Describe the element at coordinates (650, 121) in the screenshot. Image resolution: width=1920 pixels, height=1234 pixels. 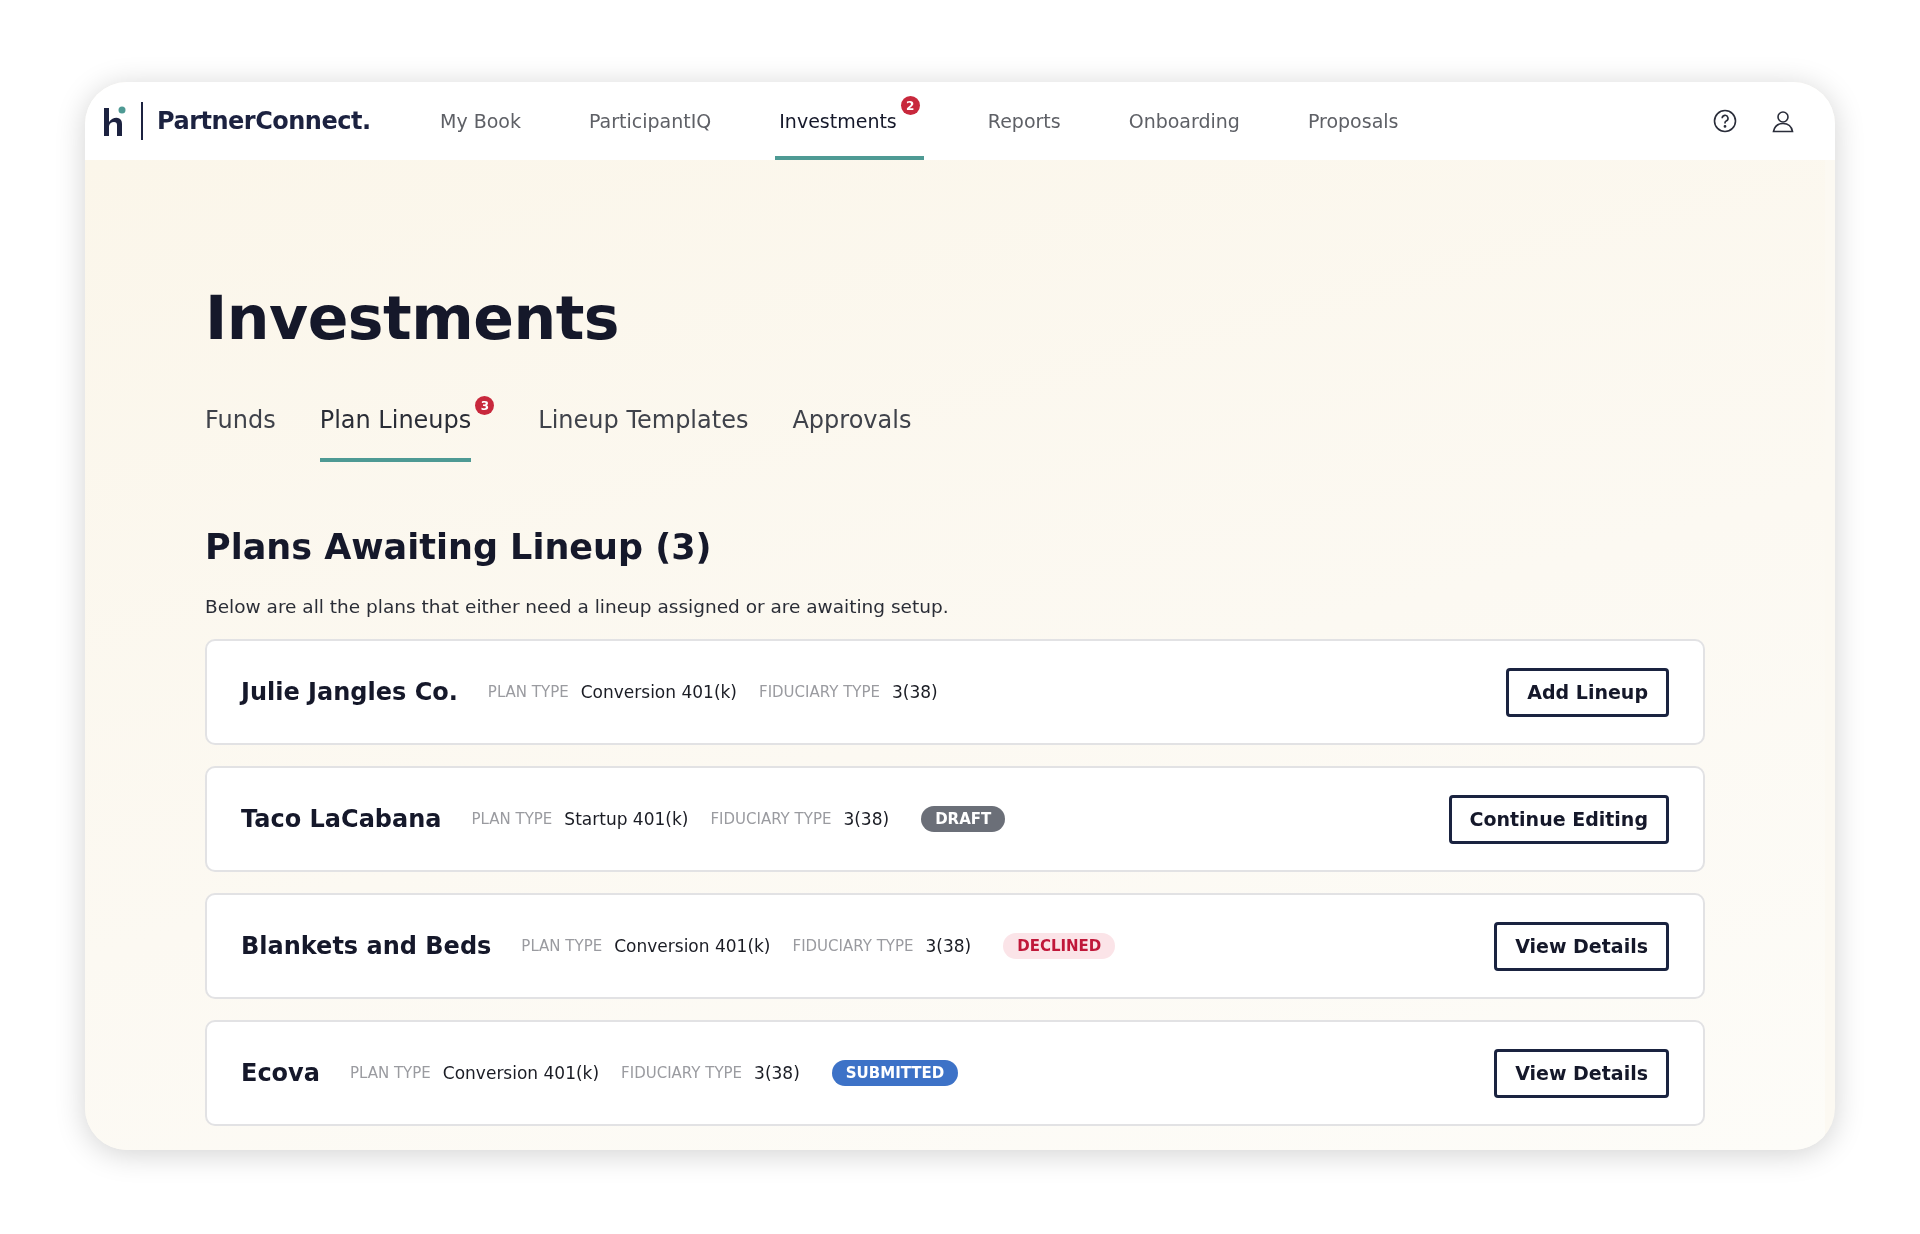
I see `nav-tab: ParticipantIQ` at that location.